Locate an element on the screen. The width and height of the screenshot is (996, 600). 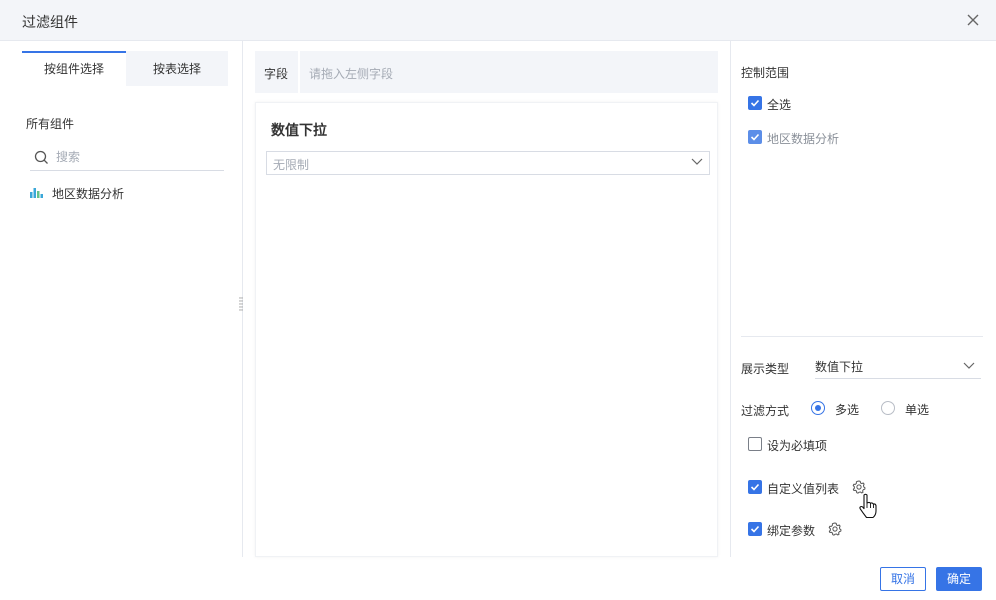
select-all-label: 全选 is located at coordinates (779, 105).